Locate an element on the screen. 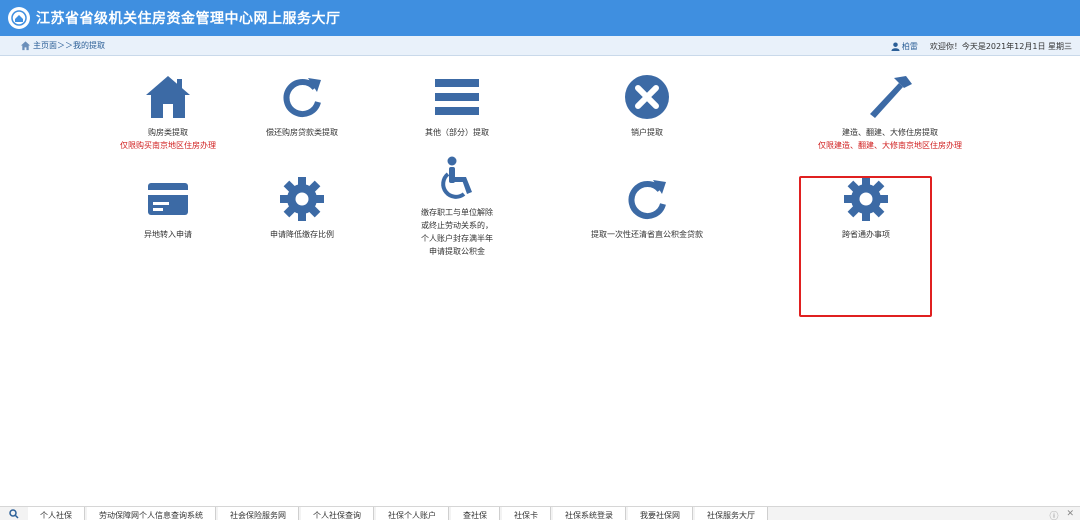 The image size is (1080, 520). greeting-text: 欢迎你！今天是2021年12月1日 星期三 is located at coordinates (1000, 46).